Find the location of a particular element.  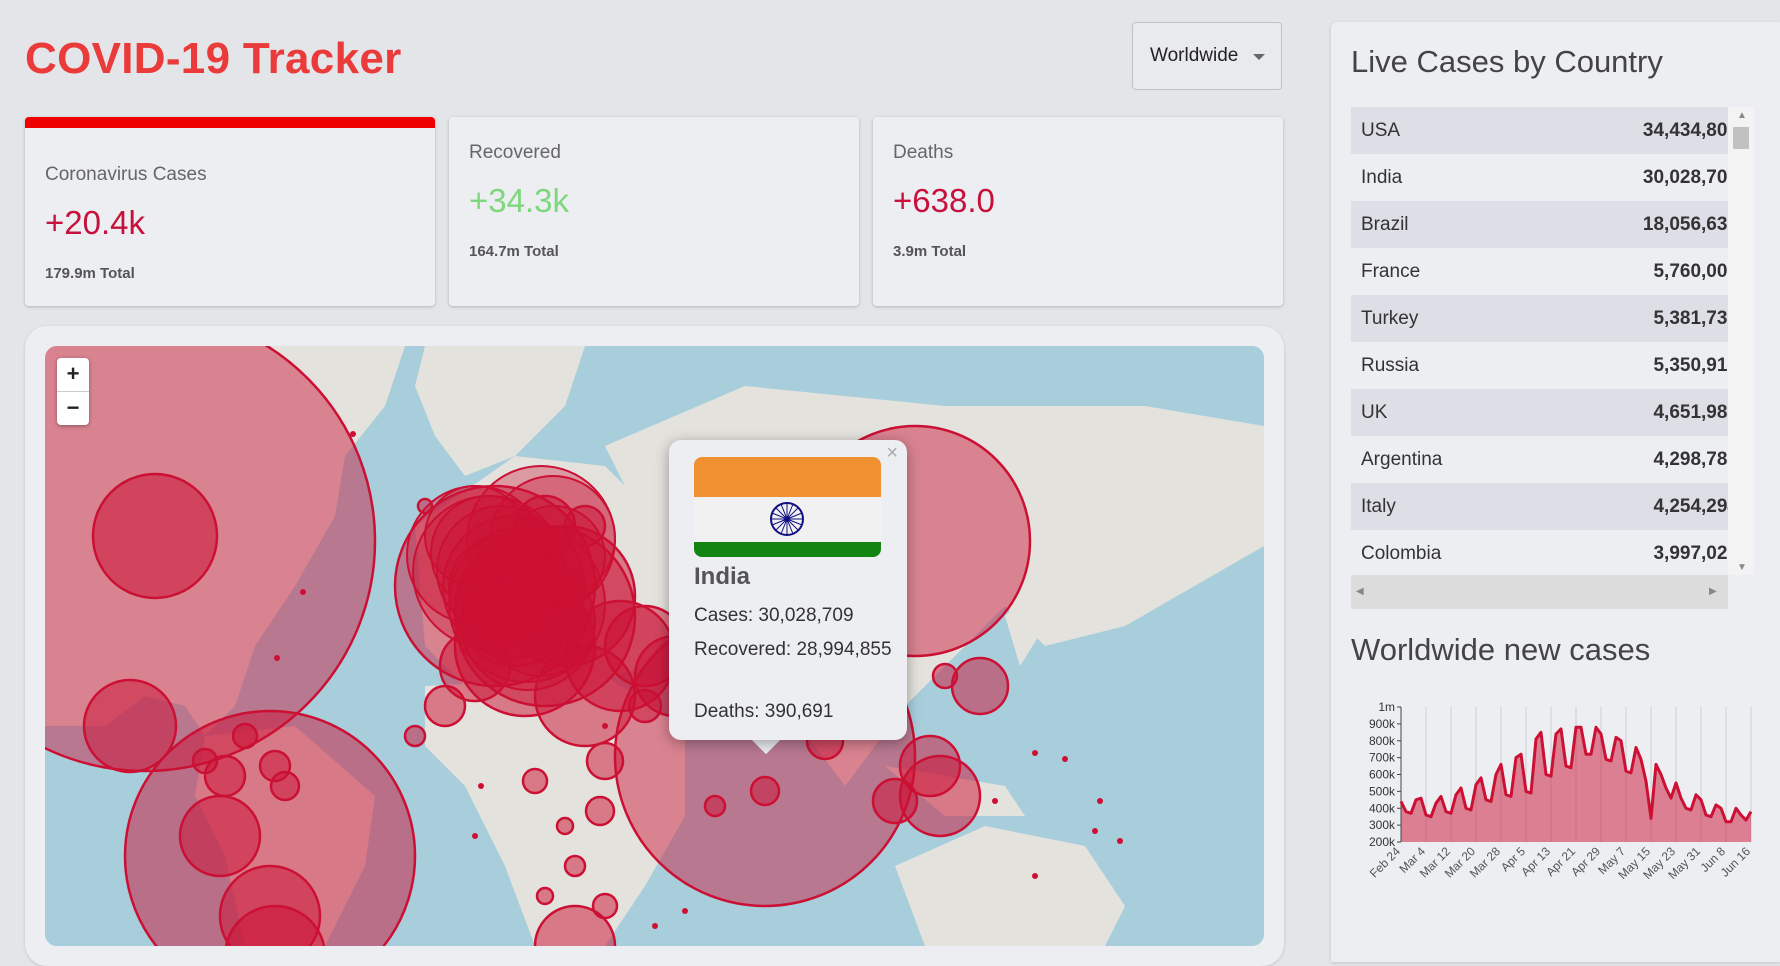

app-title: COVID-19 Tracker is located at coordinates (213, 58).